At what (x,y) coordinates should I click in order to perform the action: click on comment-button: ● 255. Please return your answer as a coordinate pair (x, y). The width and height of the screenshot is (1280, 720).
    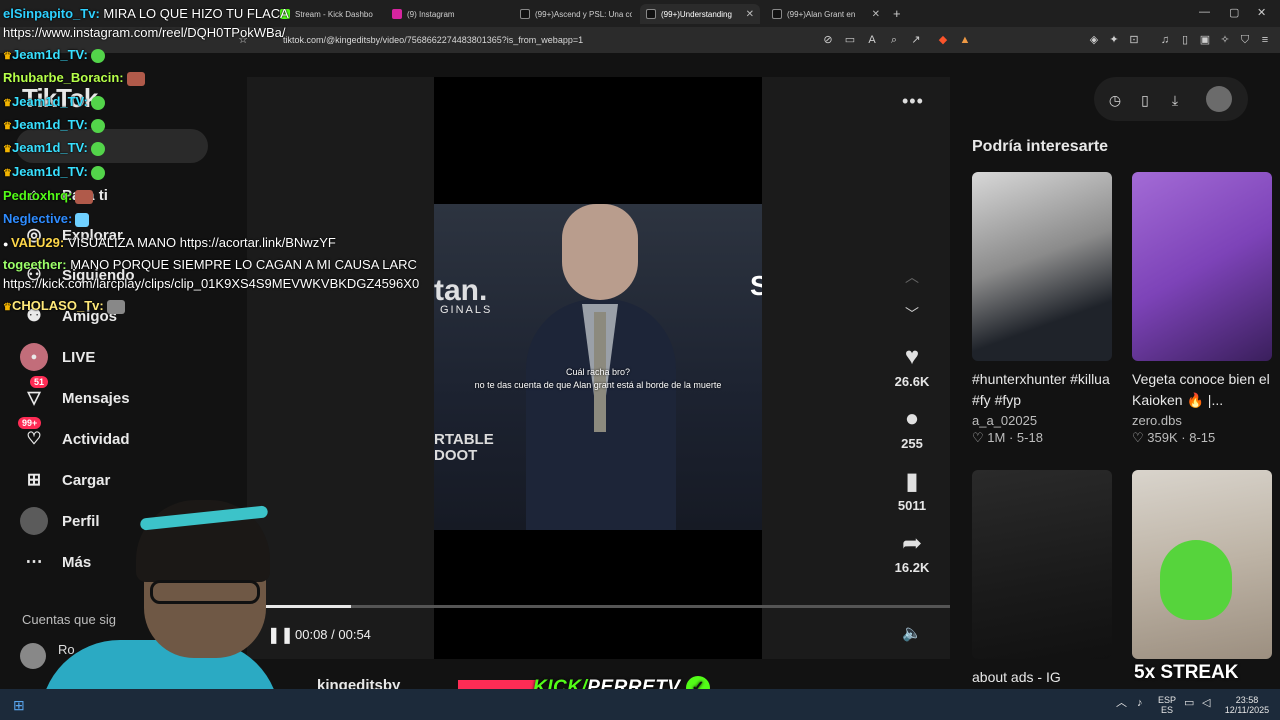
    Looking at the image, I should click on (912, 429).